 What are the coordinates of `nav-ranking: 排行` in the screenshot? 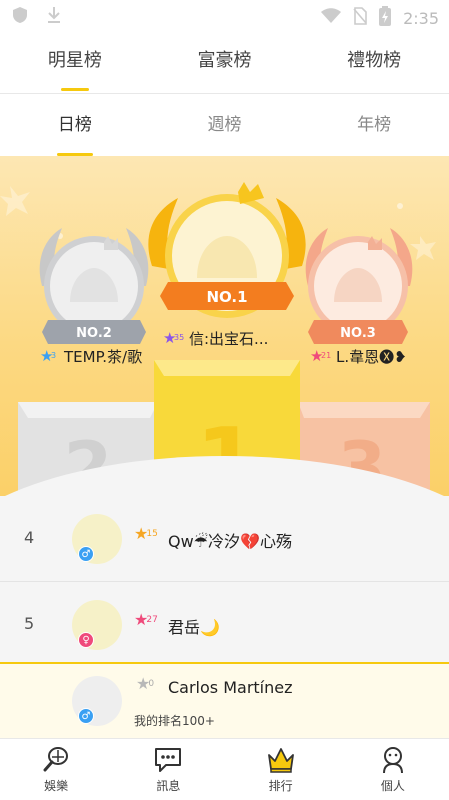 It's located at (281, 769).